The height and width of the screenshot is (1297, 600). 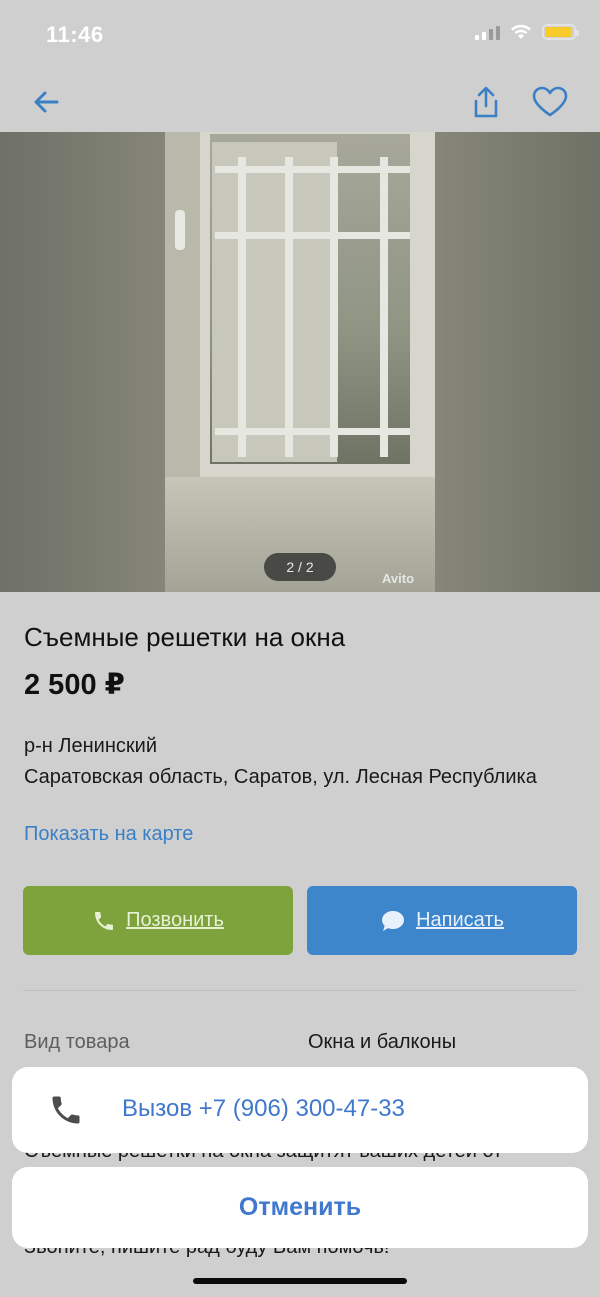 I want to click on call-button-label: Позвонить, so click(x=175, y=920).